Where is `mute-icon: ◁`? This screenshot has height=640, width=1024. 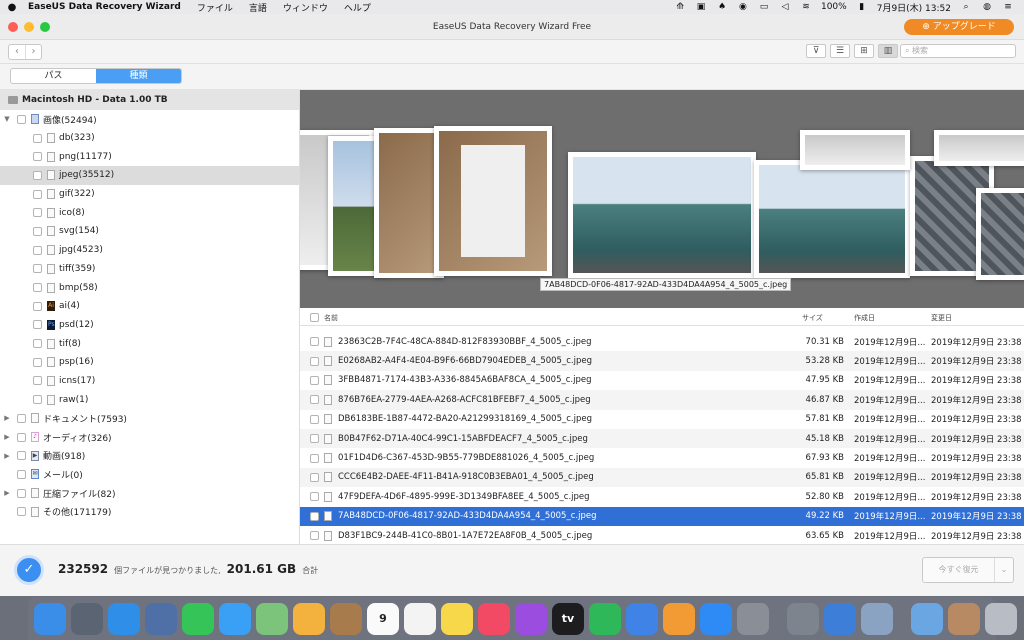
mute-icon: ◁ is located at coordinates (785, 7).